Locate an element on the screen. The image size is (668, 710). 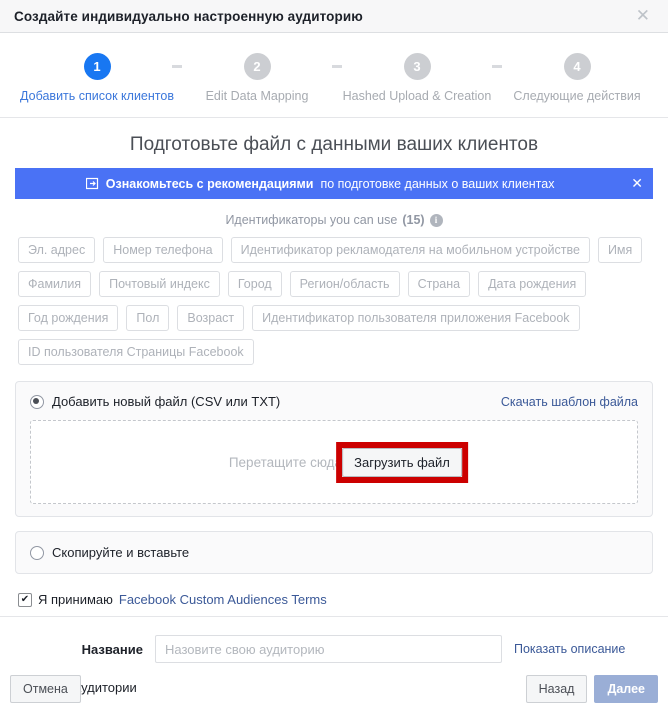
upload-button-highlight: Загрузить файл is located at coordinates (402, 462).